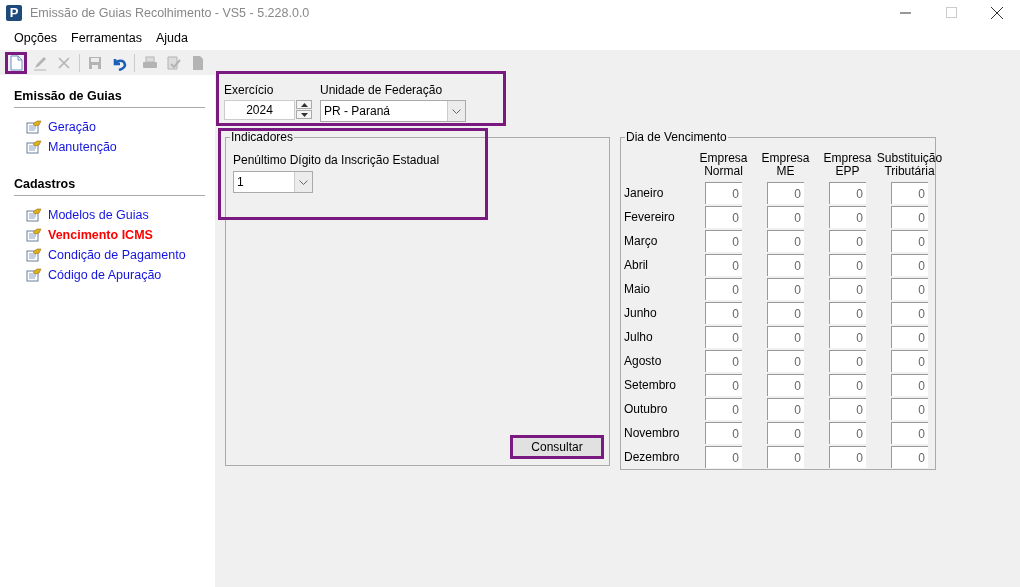 Image resolution: width=1020 pixels, height=587 pixels. I want to click on column-header: Empresa Normal, so click(723, 165).